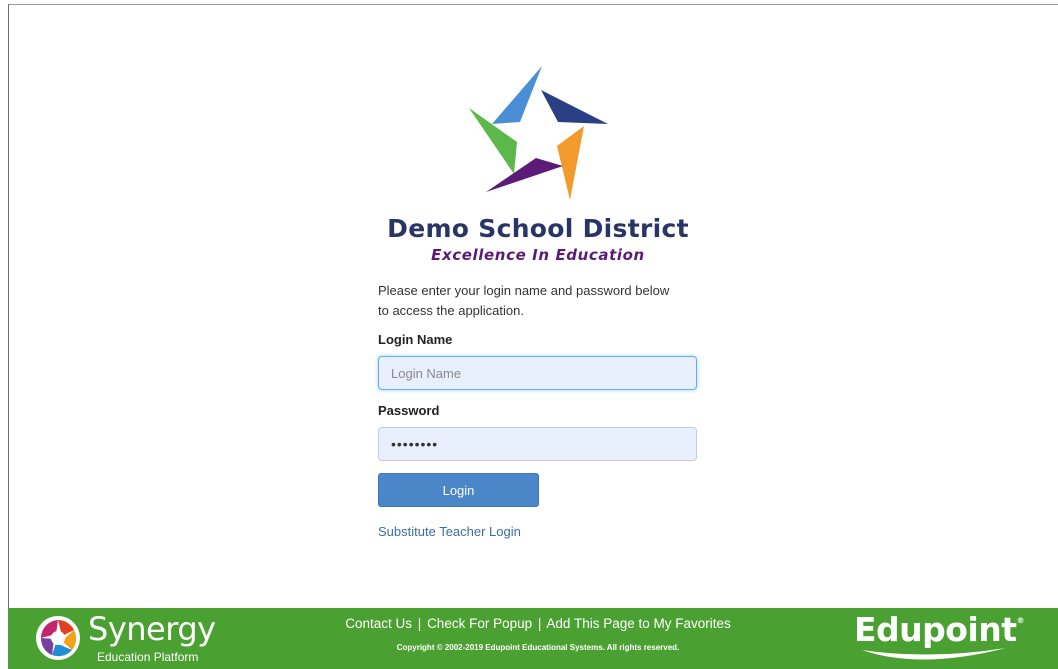  What do you see at coordinates (538, 228) in the screenshot?
I see `district-name: Demo School District` at bounding box center [538, 228].